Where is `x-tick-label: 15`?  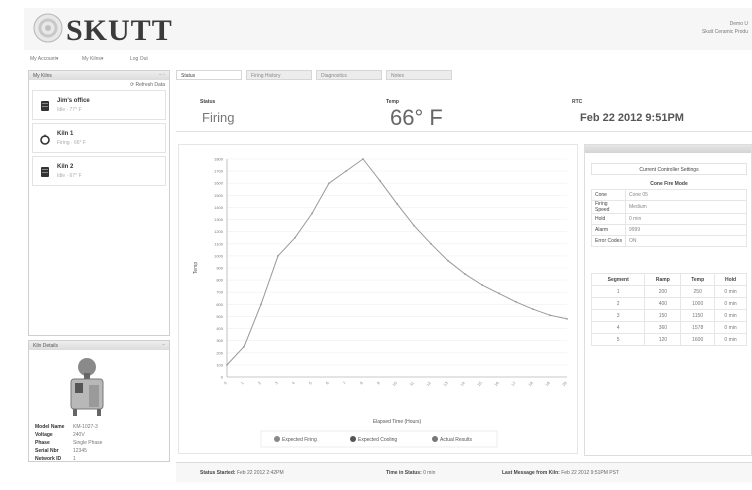
x-tick-label: 15 is located at coordinates (479, 383).